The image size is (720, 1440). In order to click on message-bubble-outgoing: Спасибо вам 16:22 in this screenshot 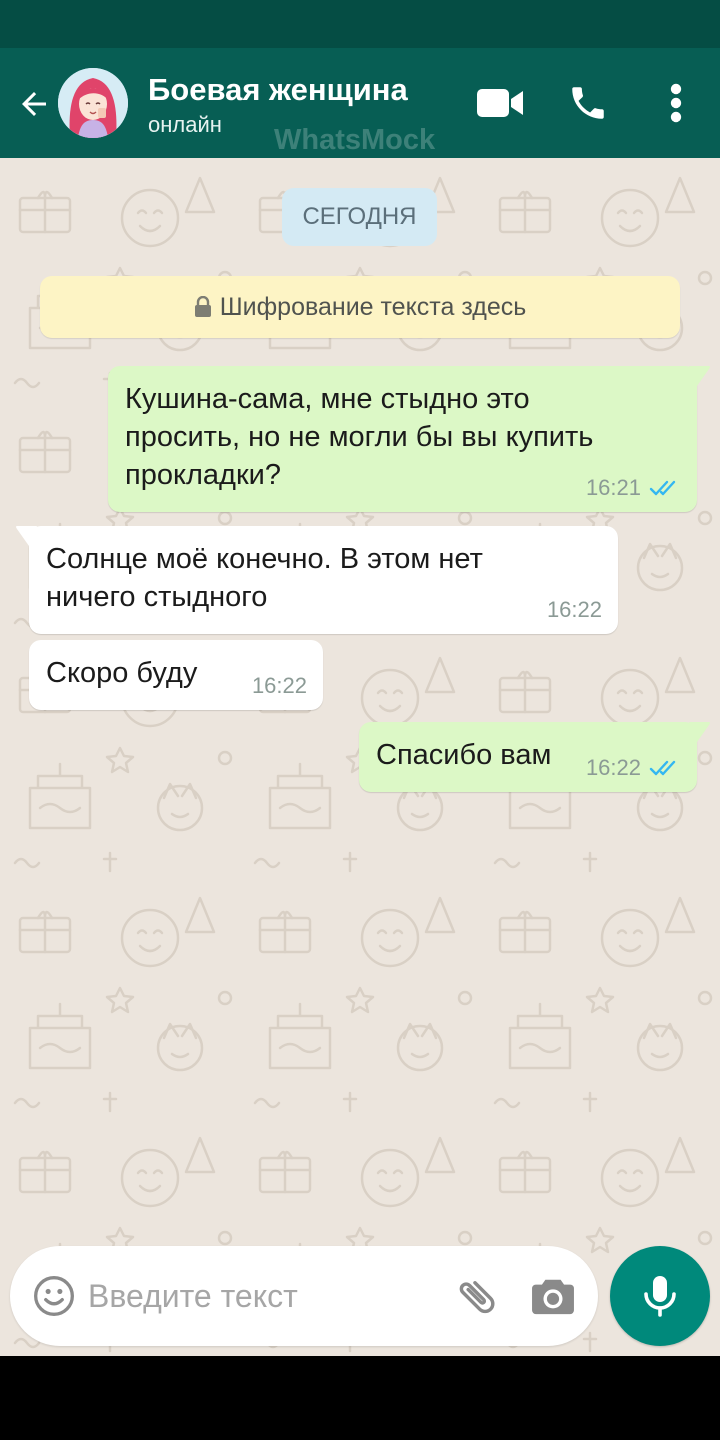, I will do `click(534, 757)`.